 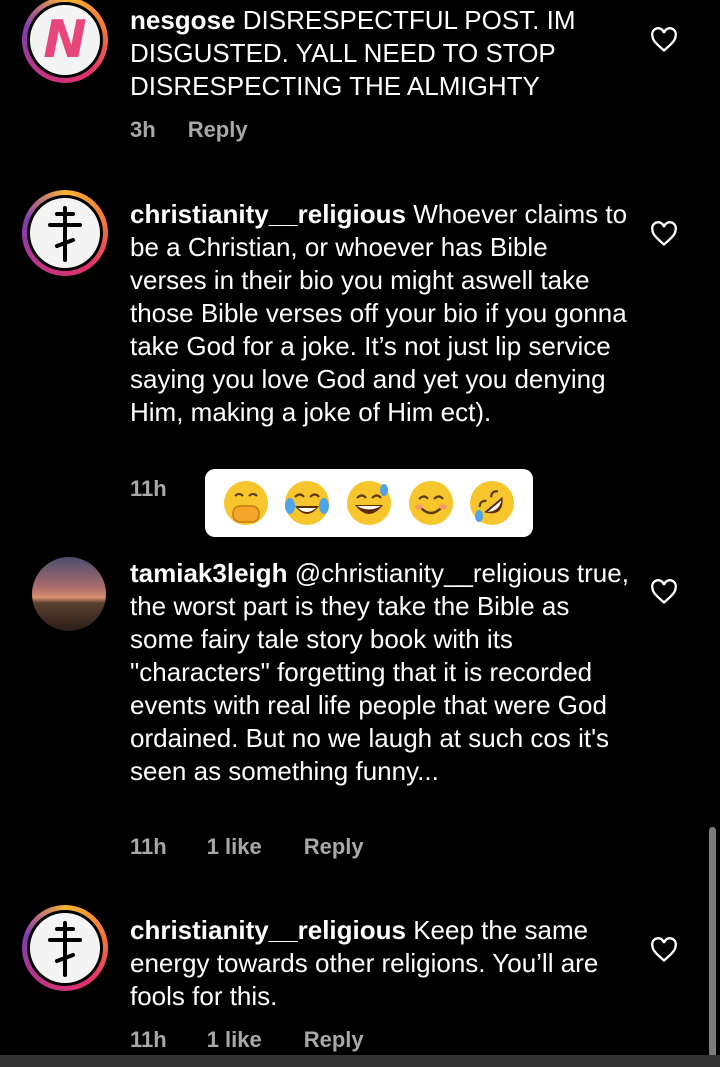 What do you see at coordinates (143, 129) in the screenshot?
I see `timestamp: 3h` at bounding box center [143, 129].